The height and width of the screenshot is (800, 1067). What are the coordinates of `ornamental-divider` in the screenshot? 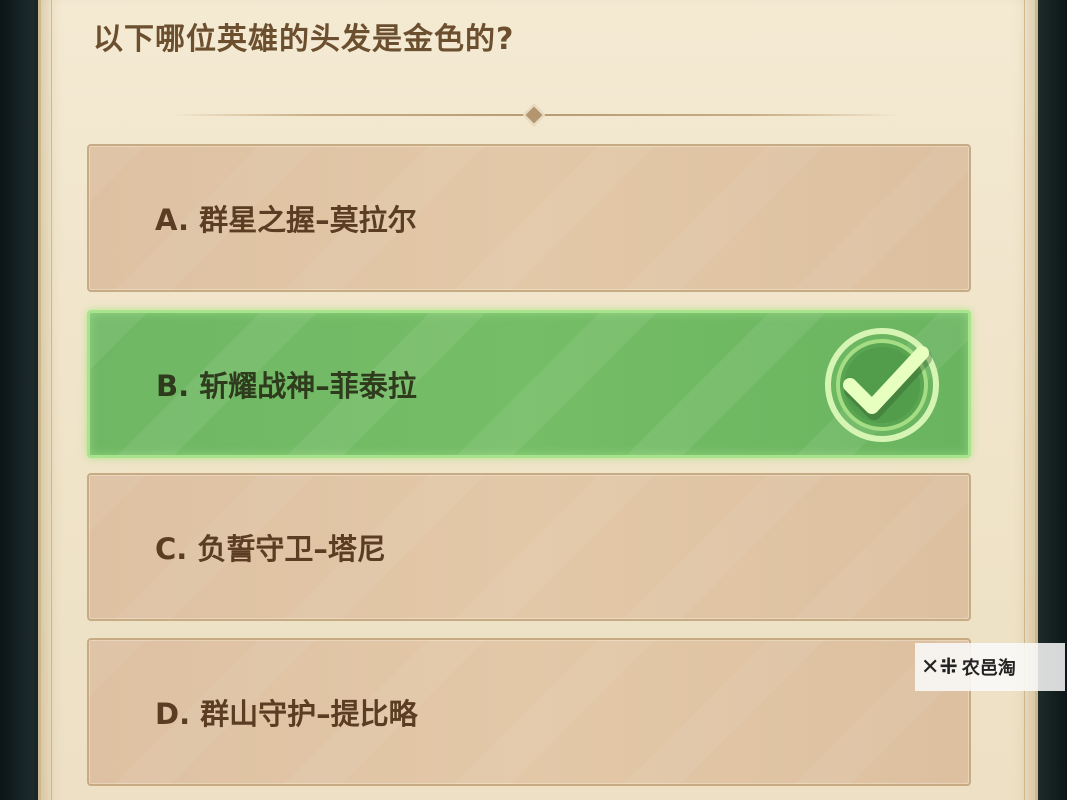 It's located at (535, 115).